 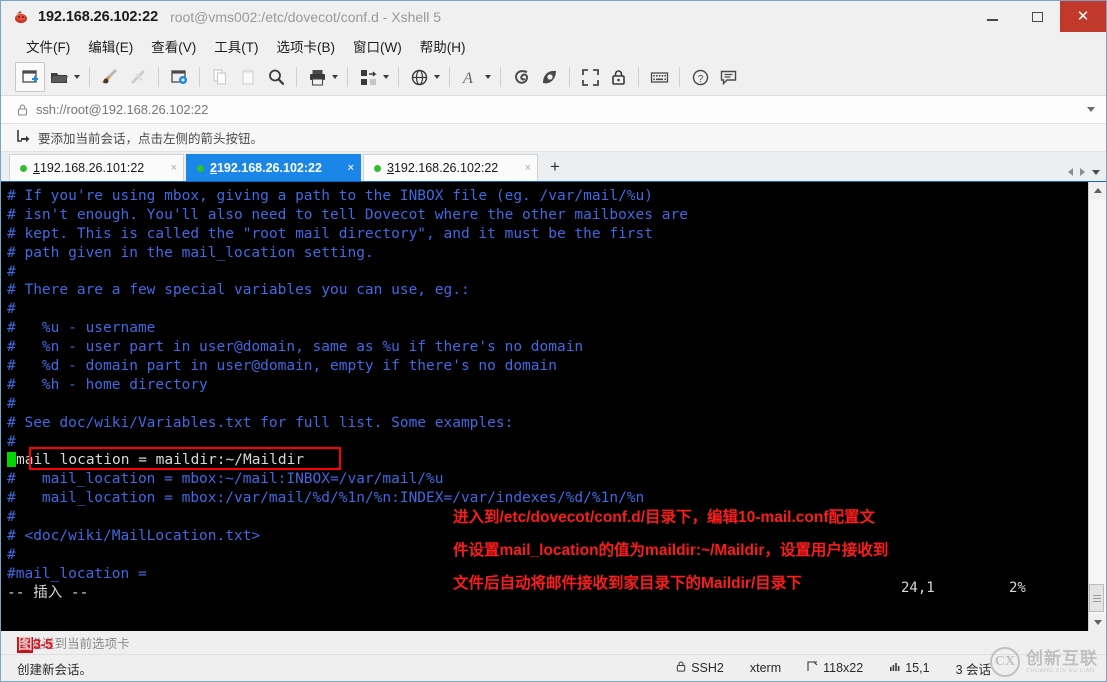 I want to click on status-sessions-label: 3 会话, so click(x=973, y=669).